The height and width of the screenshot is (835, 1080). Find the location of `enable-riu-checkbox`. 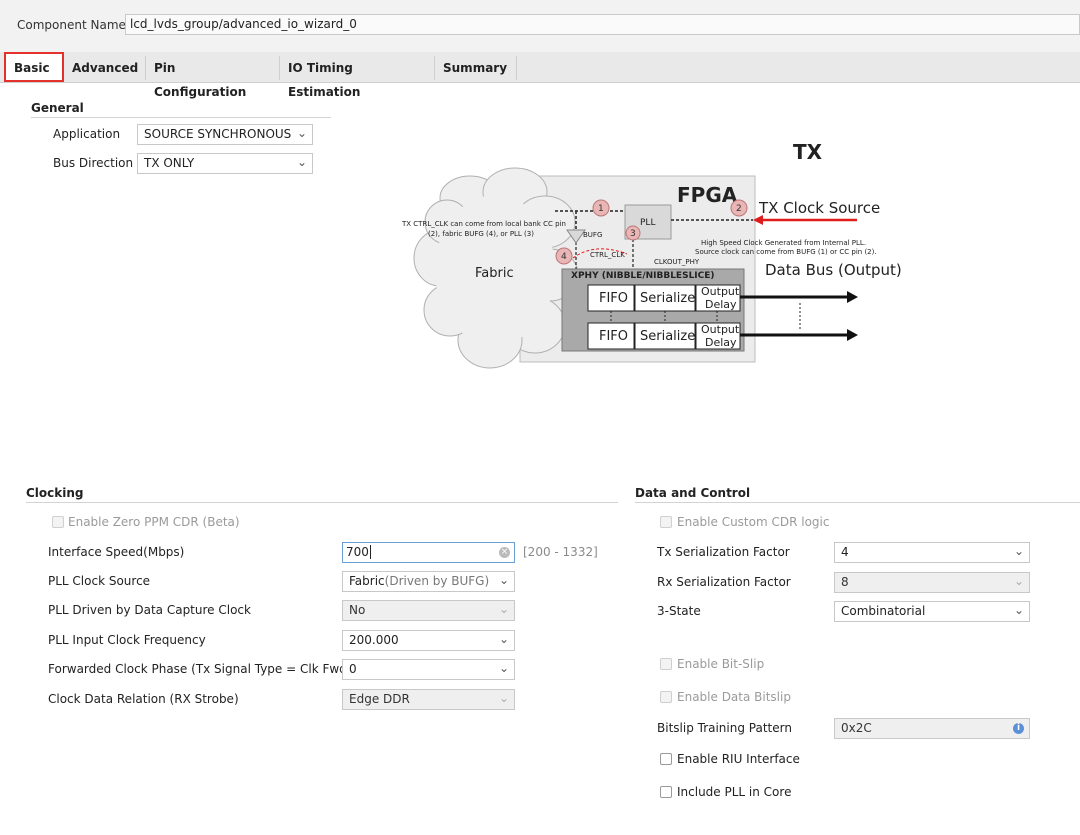

enable-riu-checkbox is located at coordinates (666, 759).